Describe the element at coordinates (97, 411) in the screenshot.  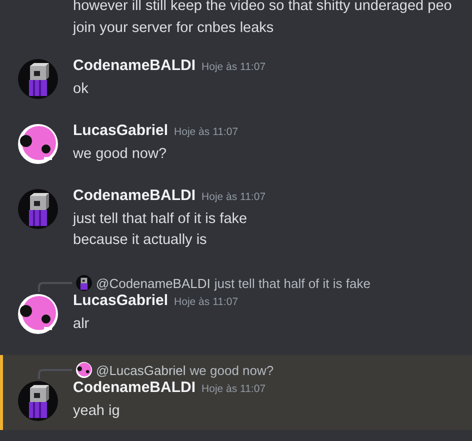
I see `message-text: yeah ig` at that location.